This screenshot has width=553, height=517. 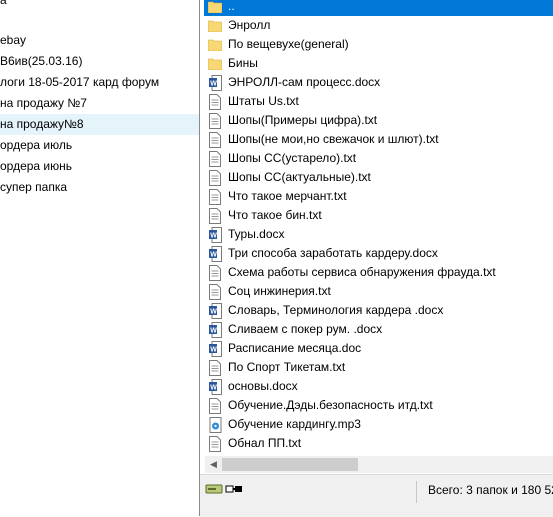 I want to click on audio-file-icon, so click(x=215, y=424).